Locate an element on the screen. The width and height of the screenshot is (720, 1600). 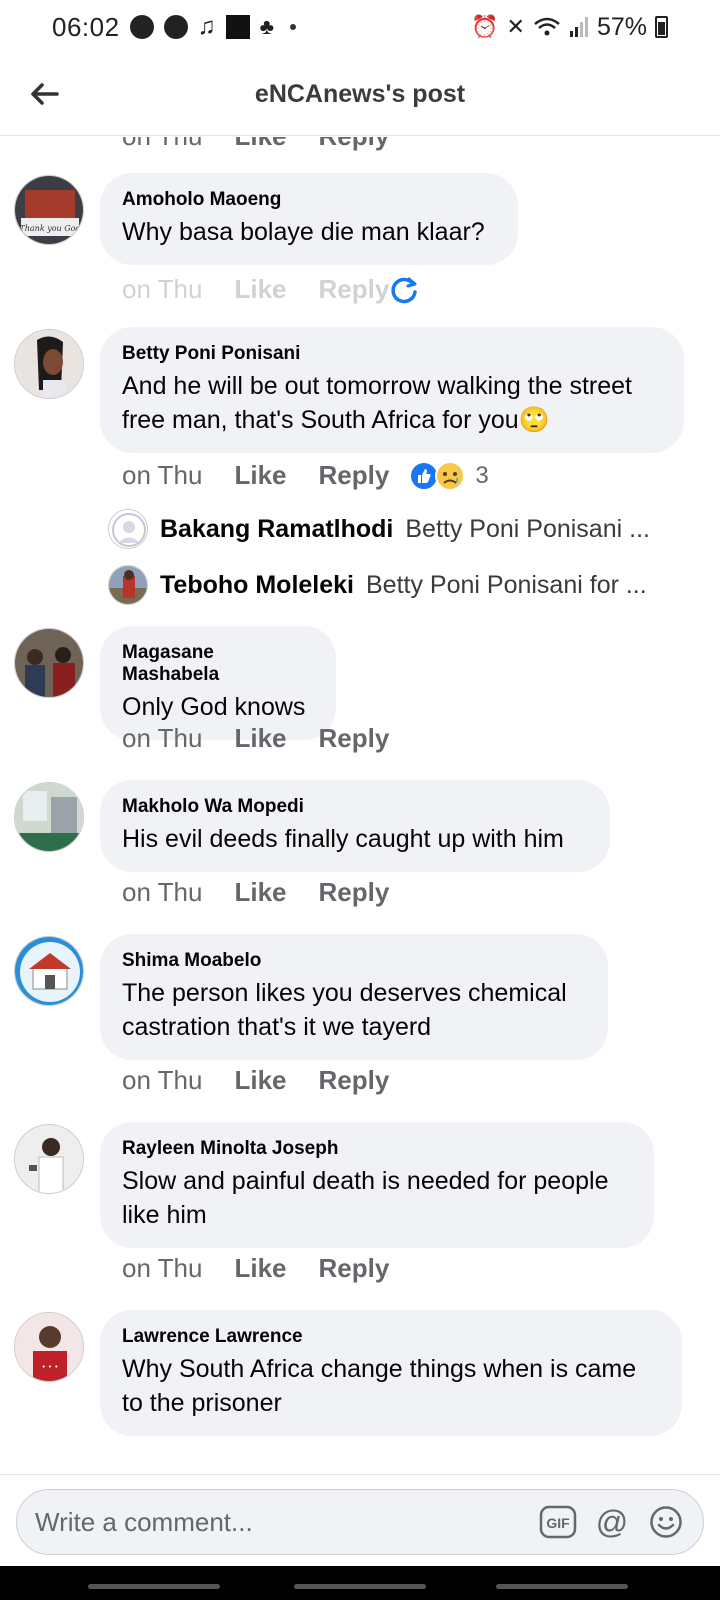
battery-icon is located at coordinates (661, 27).